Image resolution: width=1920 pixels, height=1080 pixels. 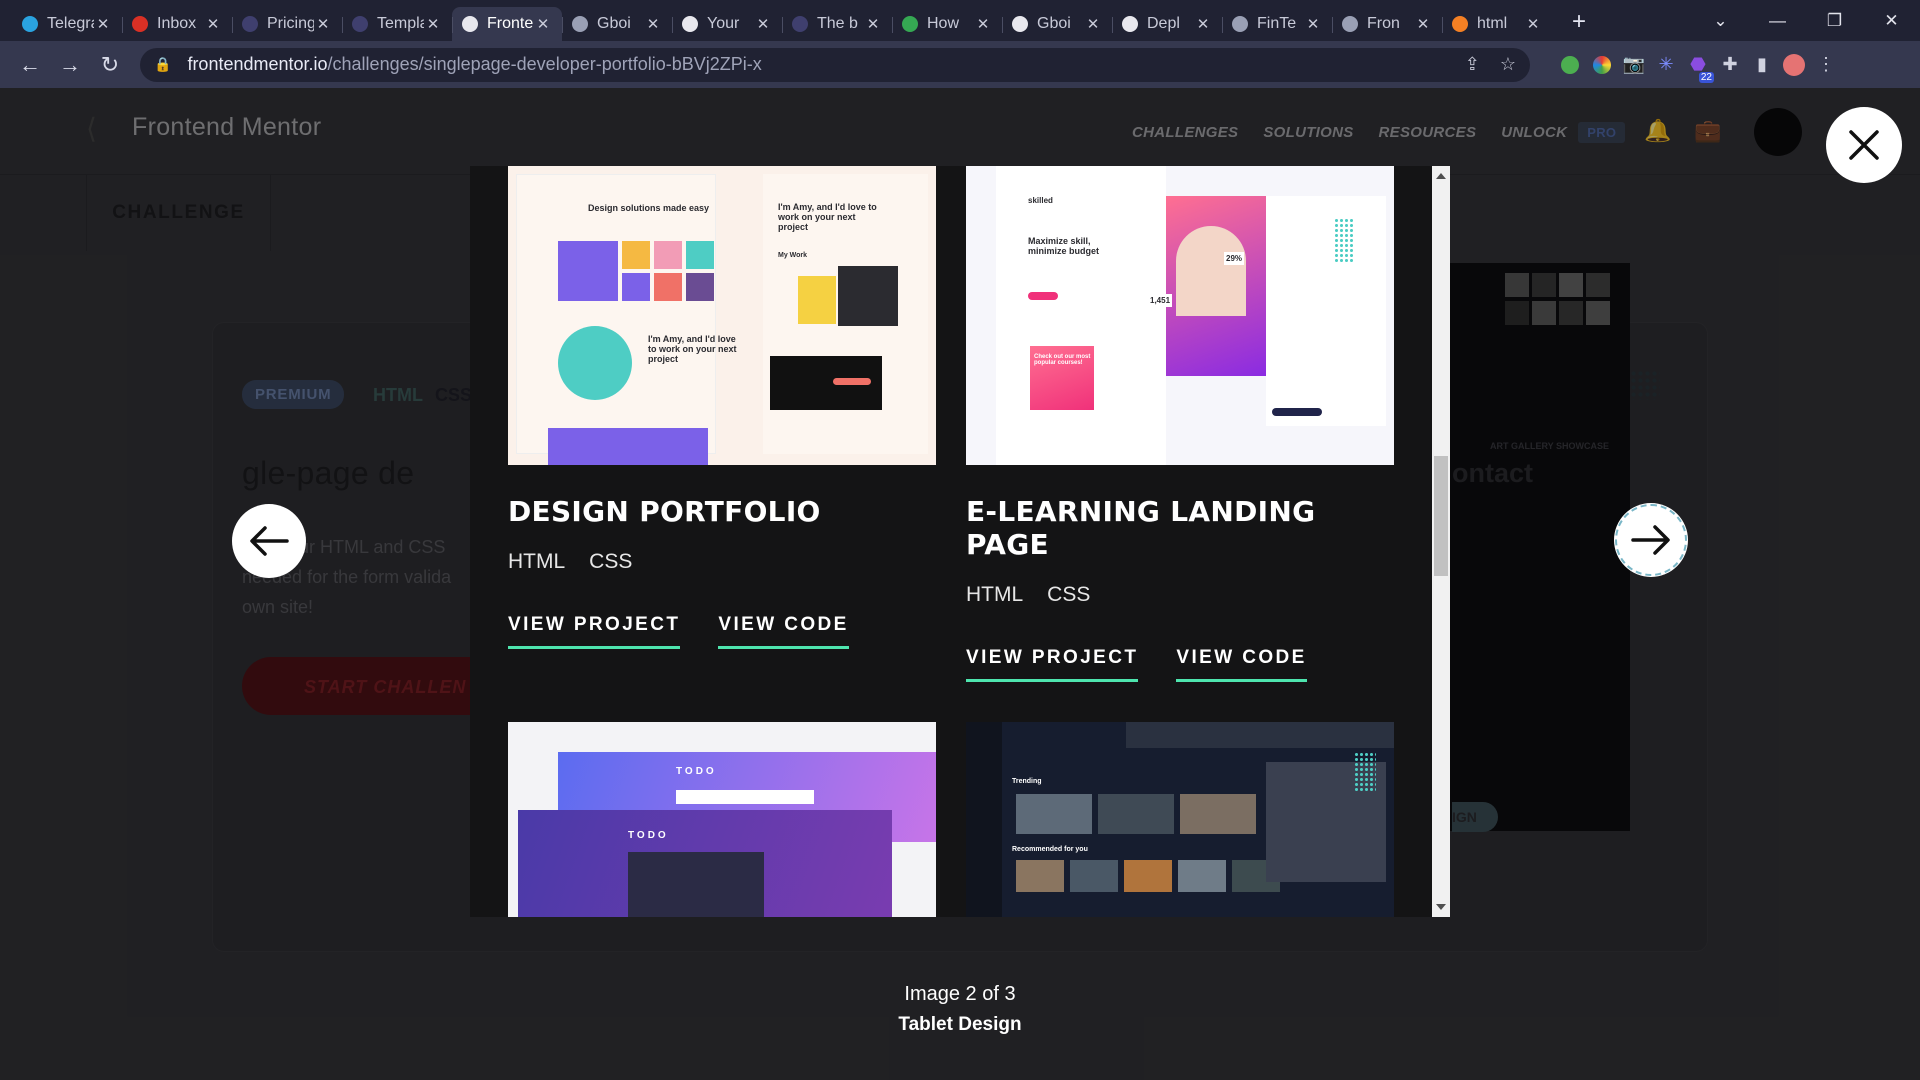 What do you see at coordinates (30, 65) in the screenshot?
I see `back-button: ←` at bounding box center [30, 65].